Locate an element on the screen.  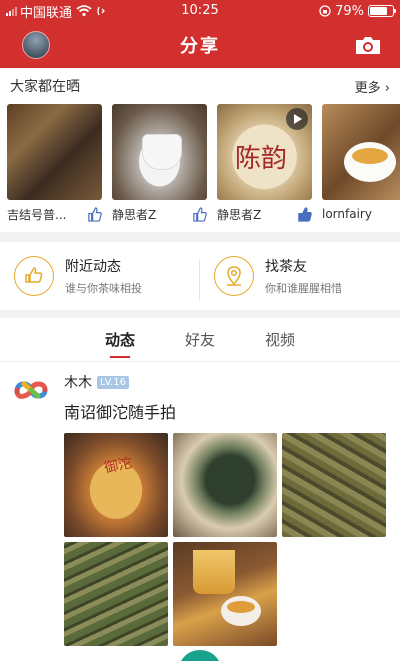
feature-title: 附近动态 is located at coordinates (93, 267).